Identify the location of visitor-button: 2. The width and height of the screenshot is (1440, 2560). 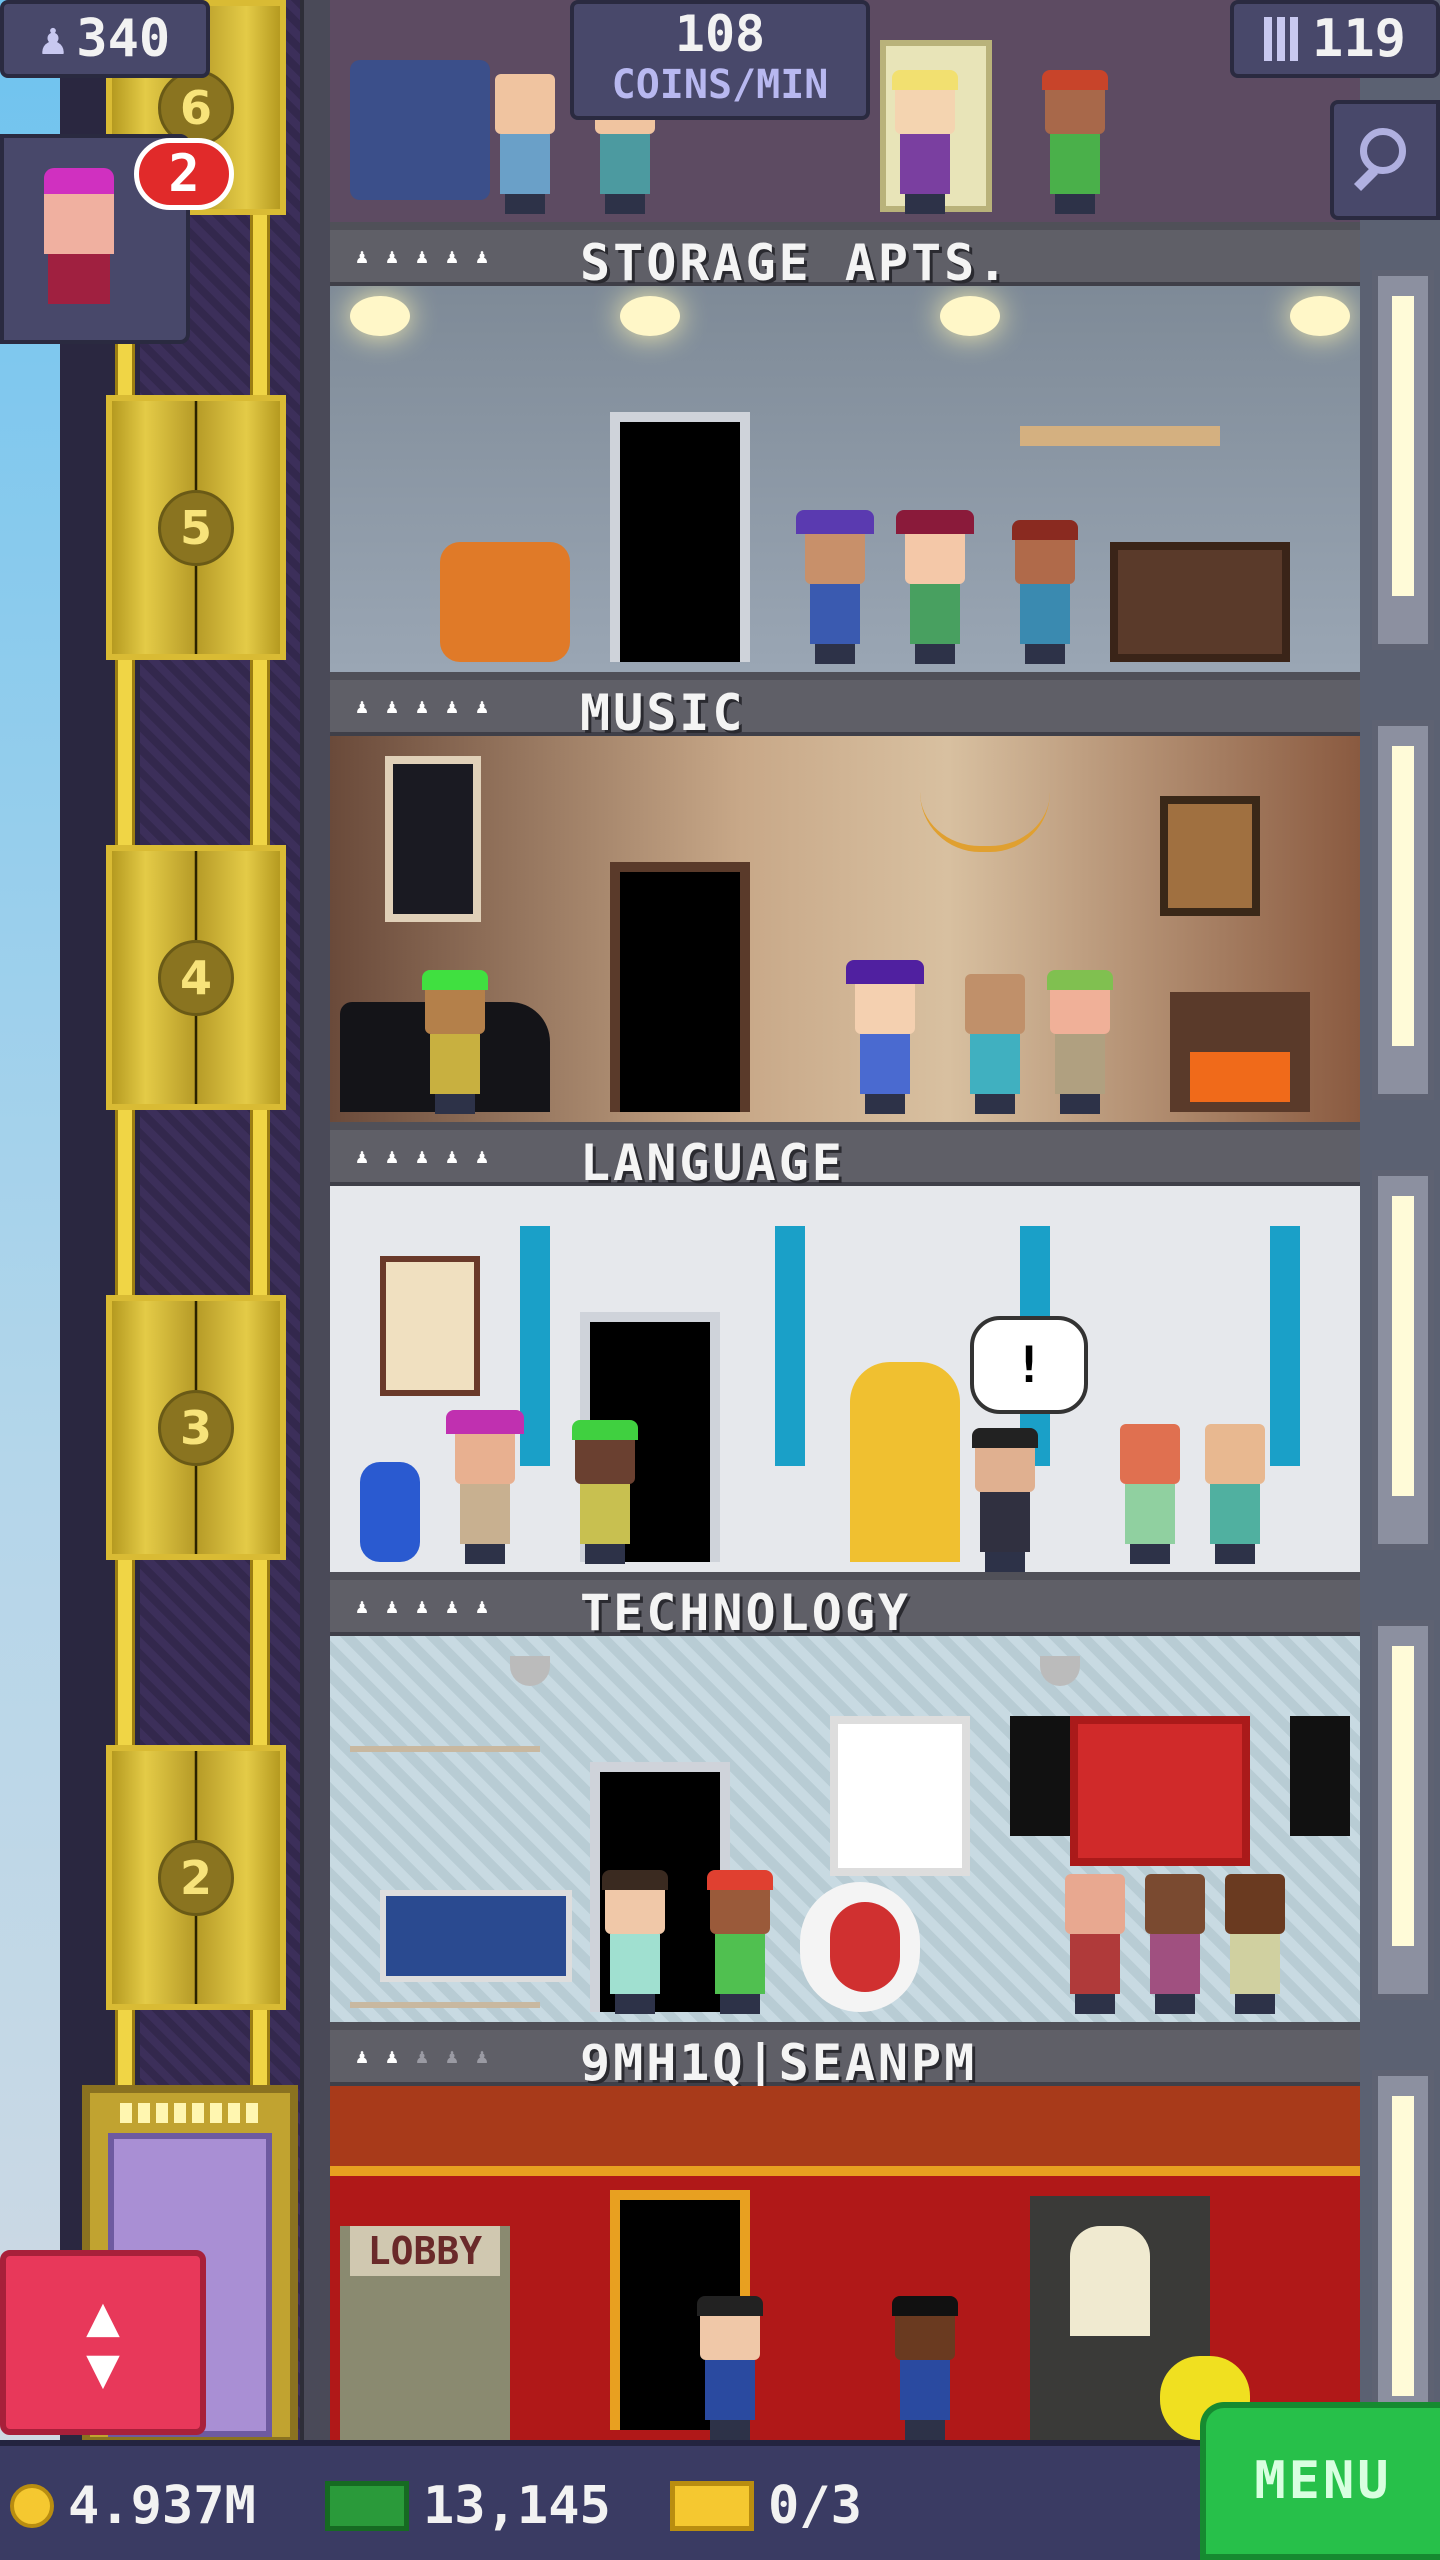
(117, 239).